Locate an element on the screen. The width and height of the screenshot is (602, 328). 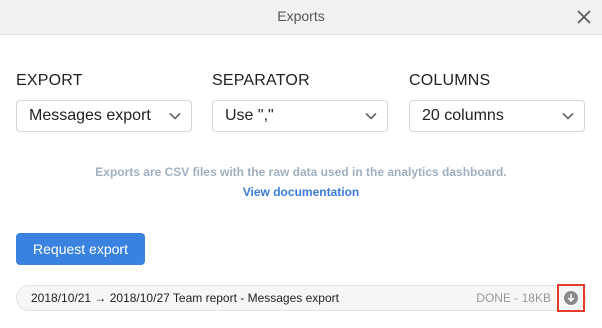
request-export-button: Request export is located at coordinates (80, 249).